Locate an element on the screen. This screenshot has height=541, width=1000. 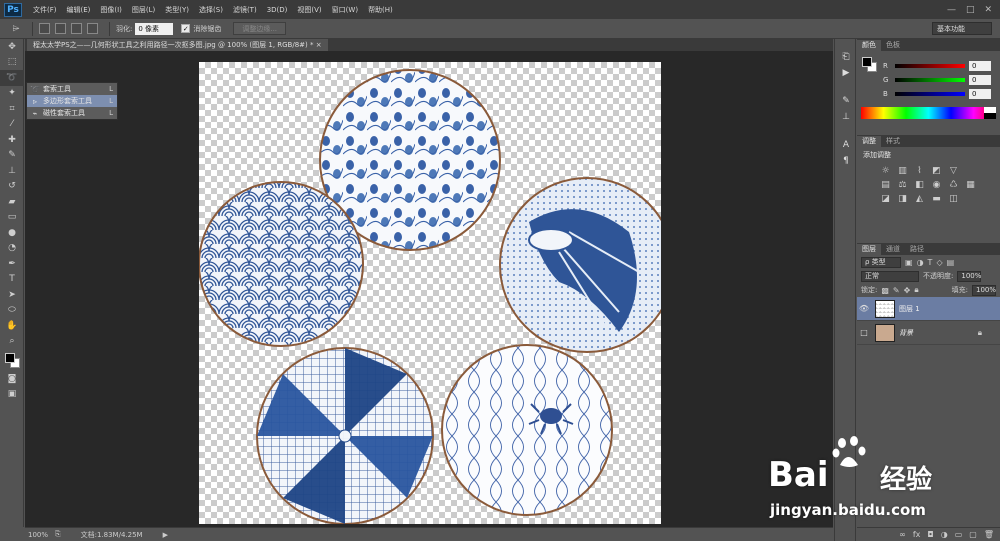
selective-color-icon: ◫ is located at coordinates (953, 198).